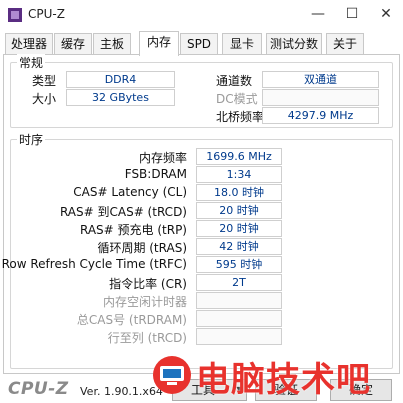  Describe the element at coordinates (320, 79) in the screenshot. I see `channels-value: 双通道` at that location.